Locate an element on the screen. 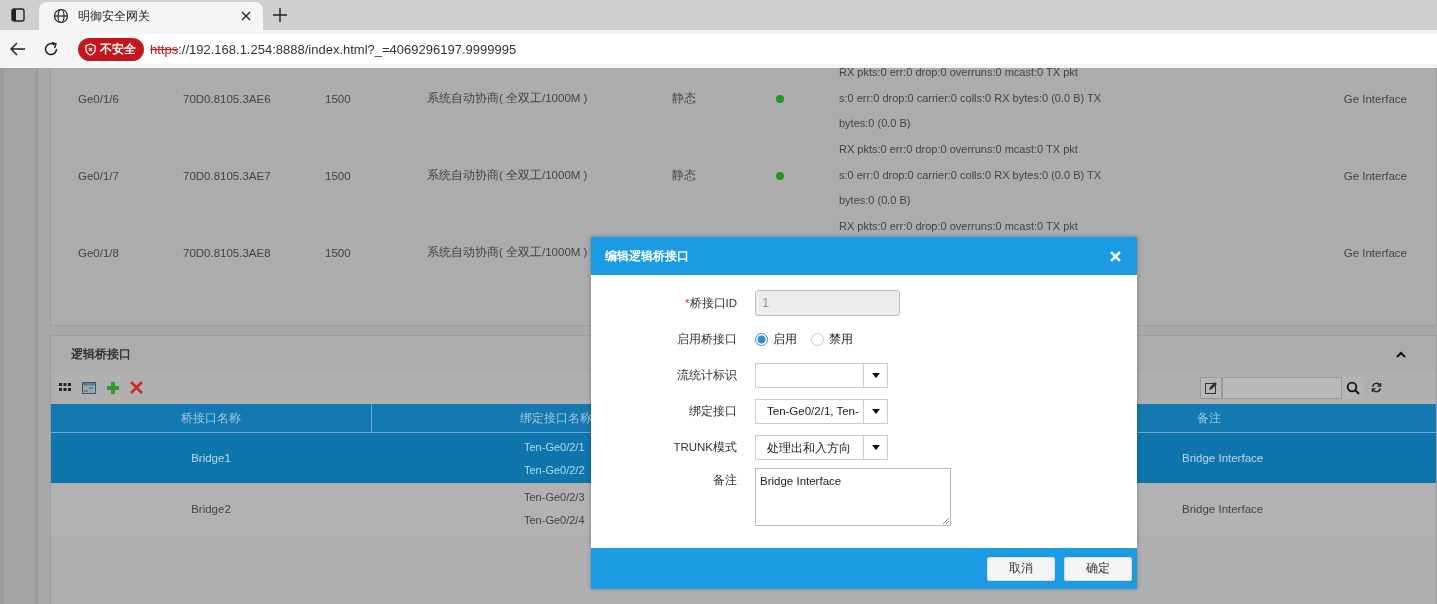  radio-label: 禁用 is located at coordinates (841, 339).